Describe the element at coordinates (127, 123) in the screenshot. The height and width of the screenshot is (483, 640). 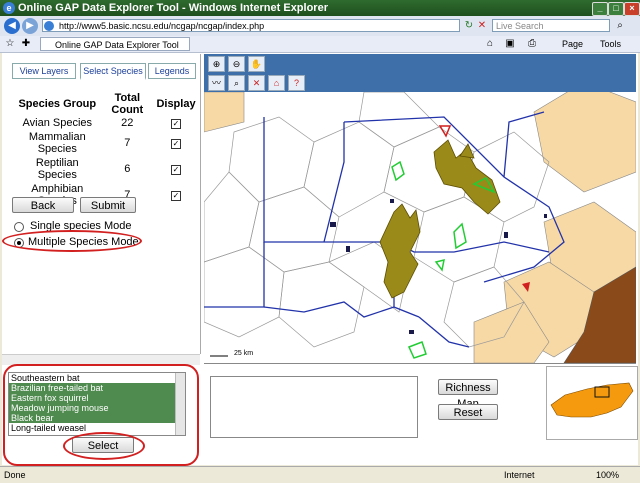
I see `species-group-count: 22` at that location.